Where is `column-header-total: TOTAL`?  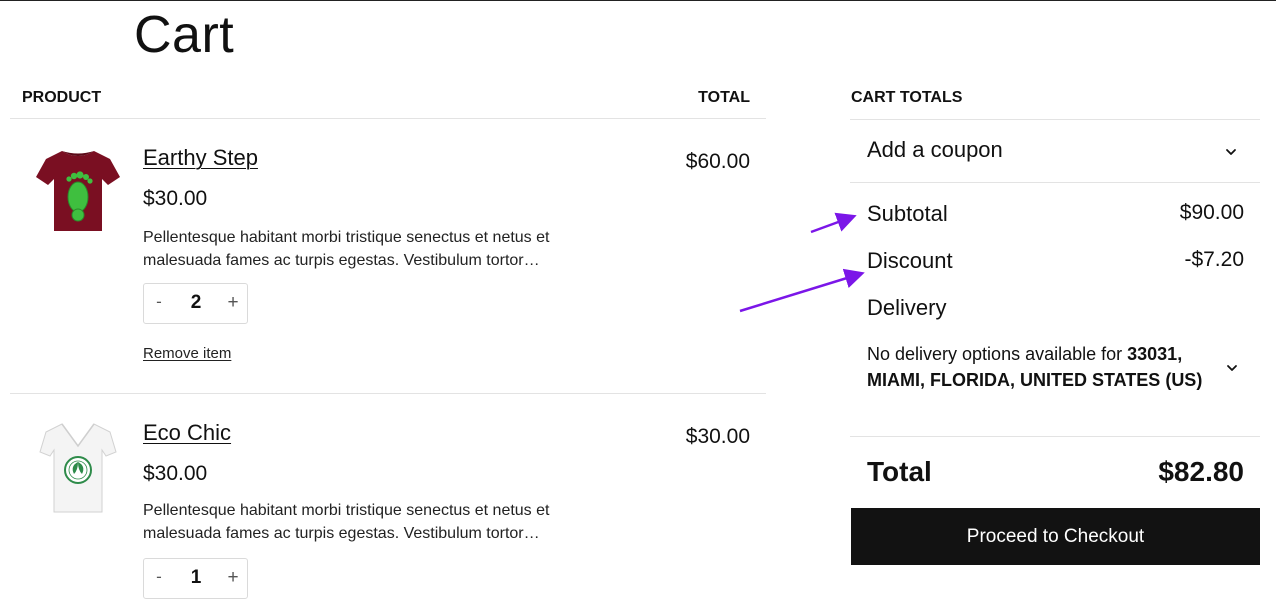 column-header-total: TOTAL is located at coordinates (724, 97).